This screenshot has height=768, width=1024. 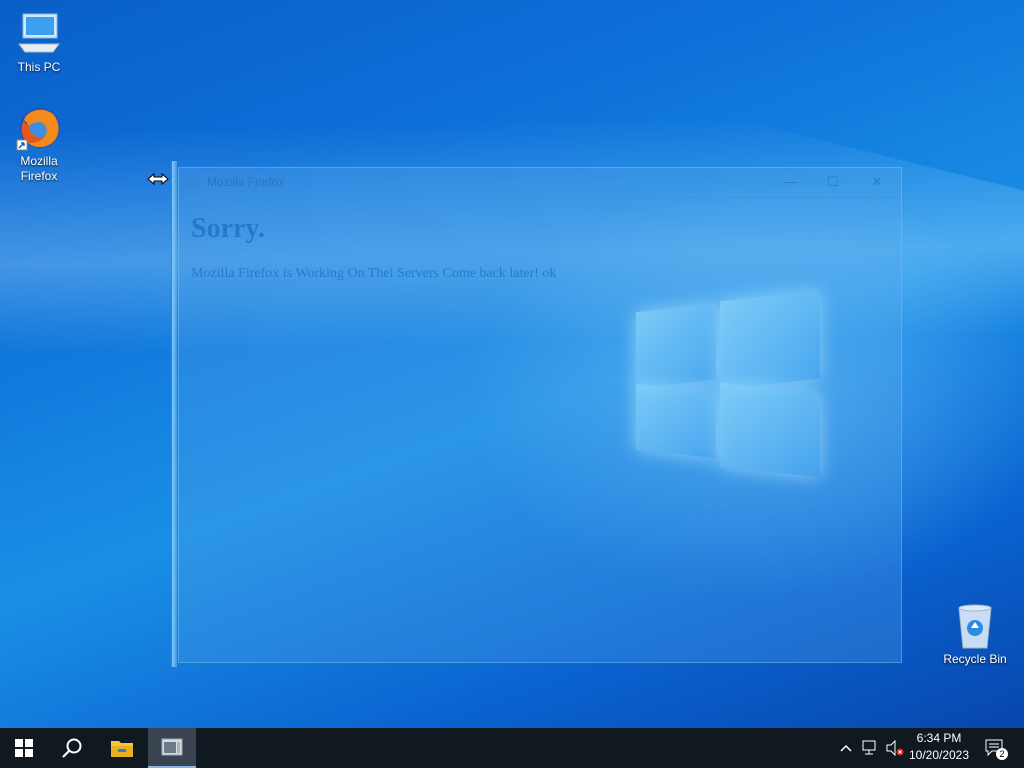 What do you see at coordinates (39, 128) in the screenshot?
I see `firefox-icon` at bounding box center [39, 128].